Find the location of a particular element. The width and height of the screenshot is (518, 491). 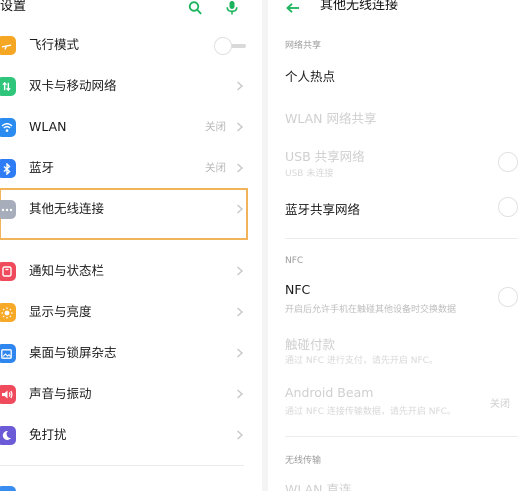

notification-icon is located at coordinates (8, 271).